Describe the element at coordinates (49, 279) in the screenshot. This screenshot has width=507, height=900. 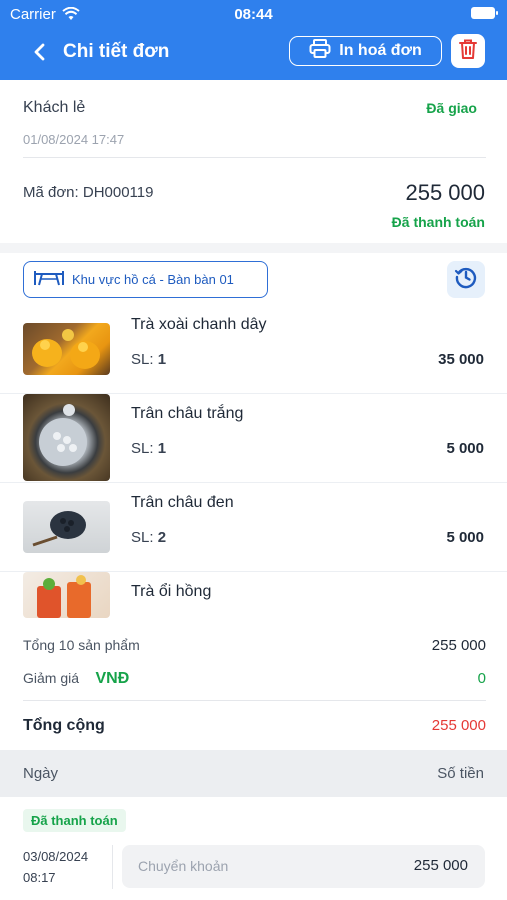
I see `table-icon` at that location.